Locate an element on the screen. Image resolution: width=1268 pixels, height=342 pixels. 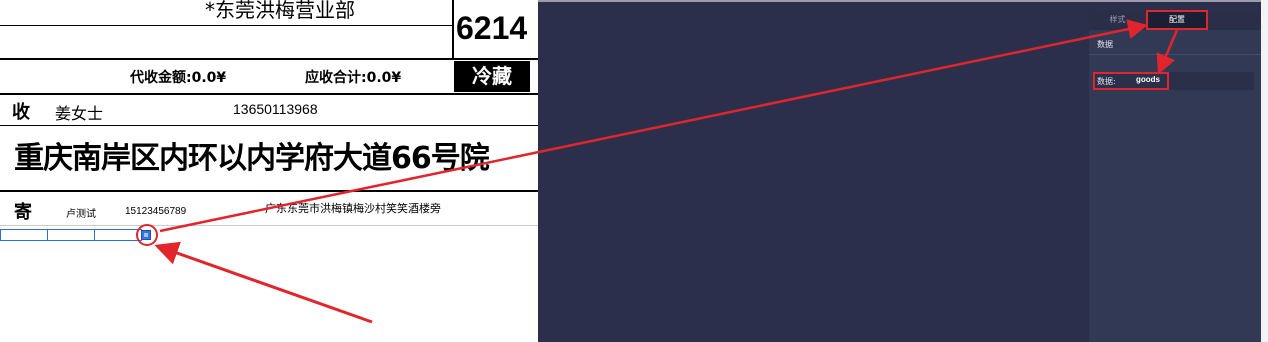
arrow-to-handle is located at coordinates (263, 282).